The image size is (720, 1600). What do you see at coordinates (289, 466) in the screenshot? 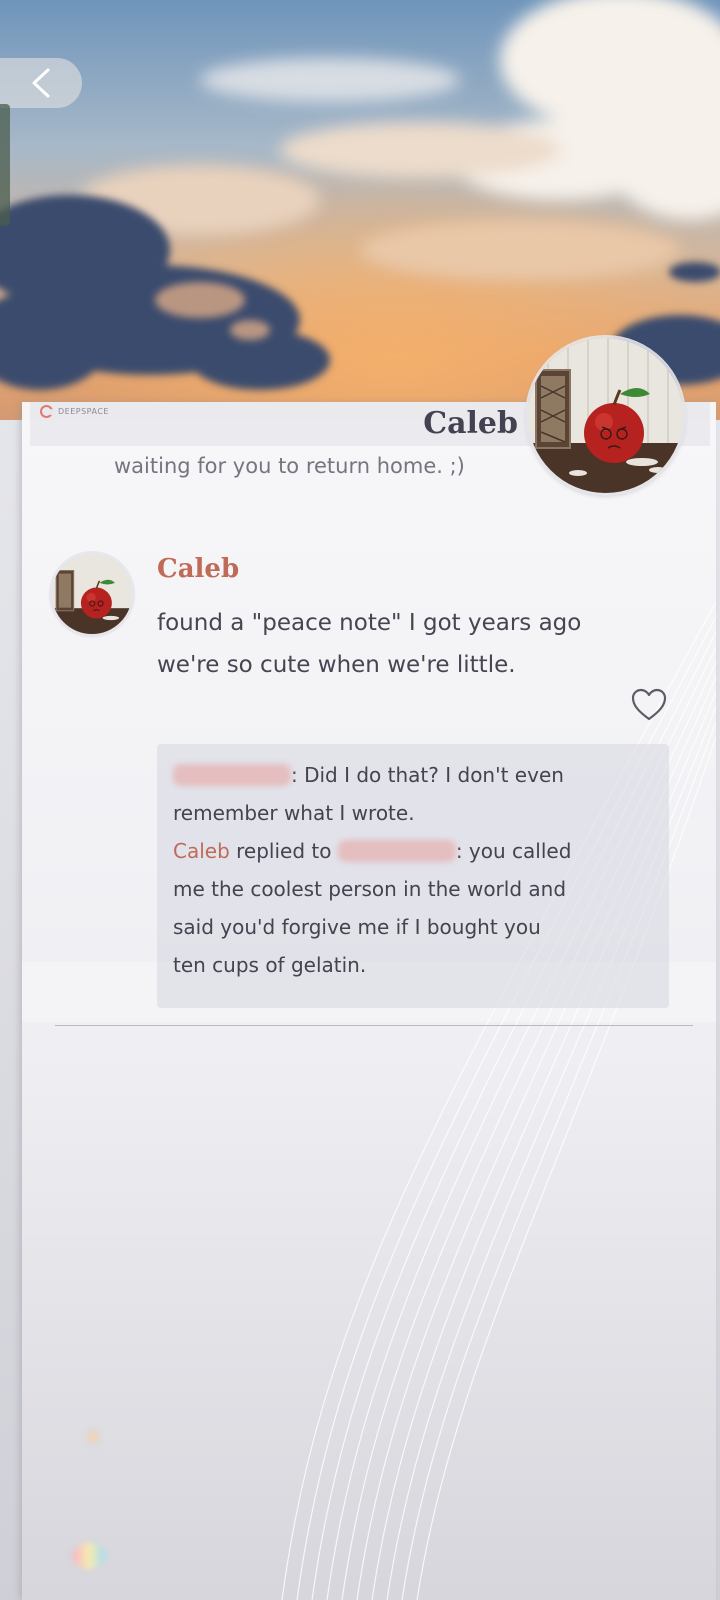
I see `profile-status: waiting for you to return home. ;)` at bounding box center [289, 466].